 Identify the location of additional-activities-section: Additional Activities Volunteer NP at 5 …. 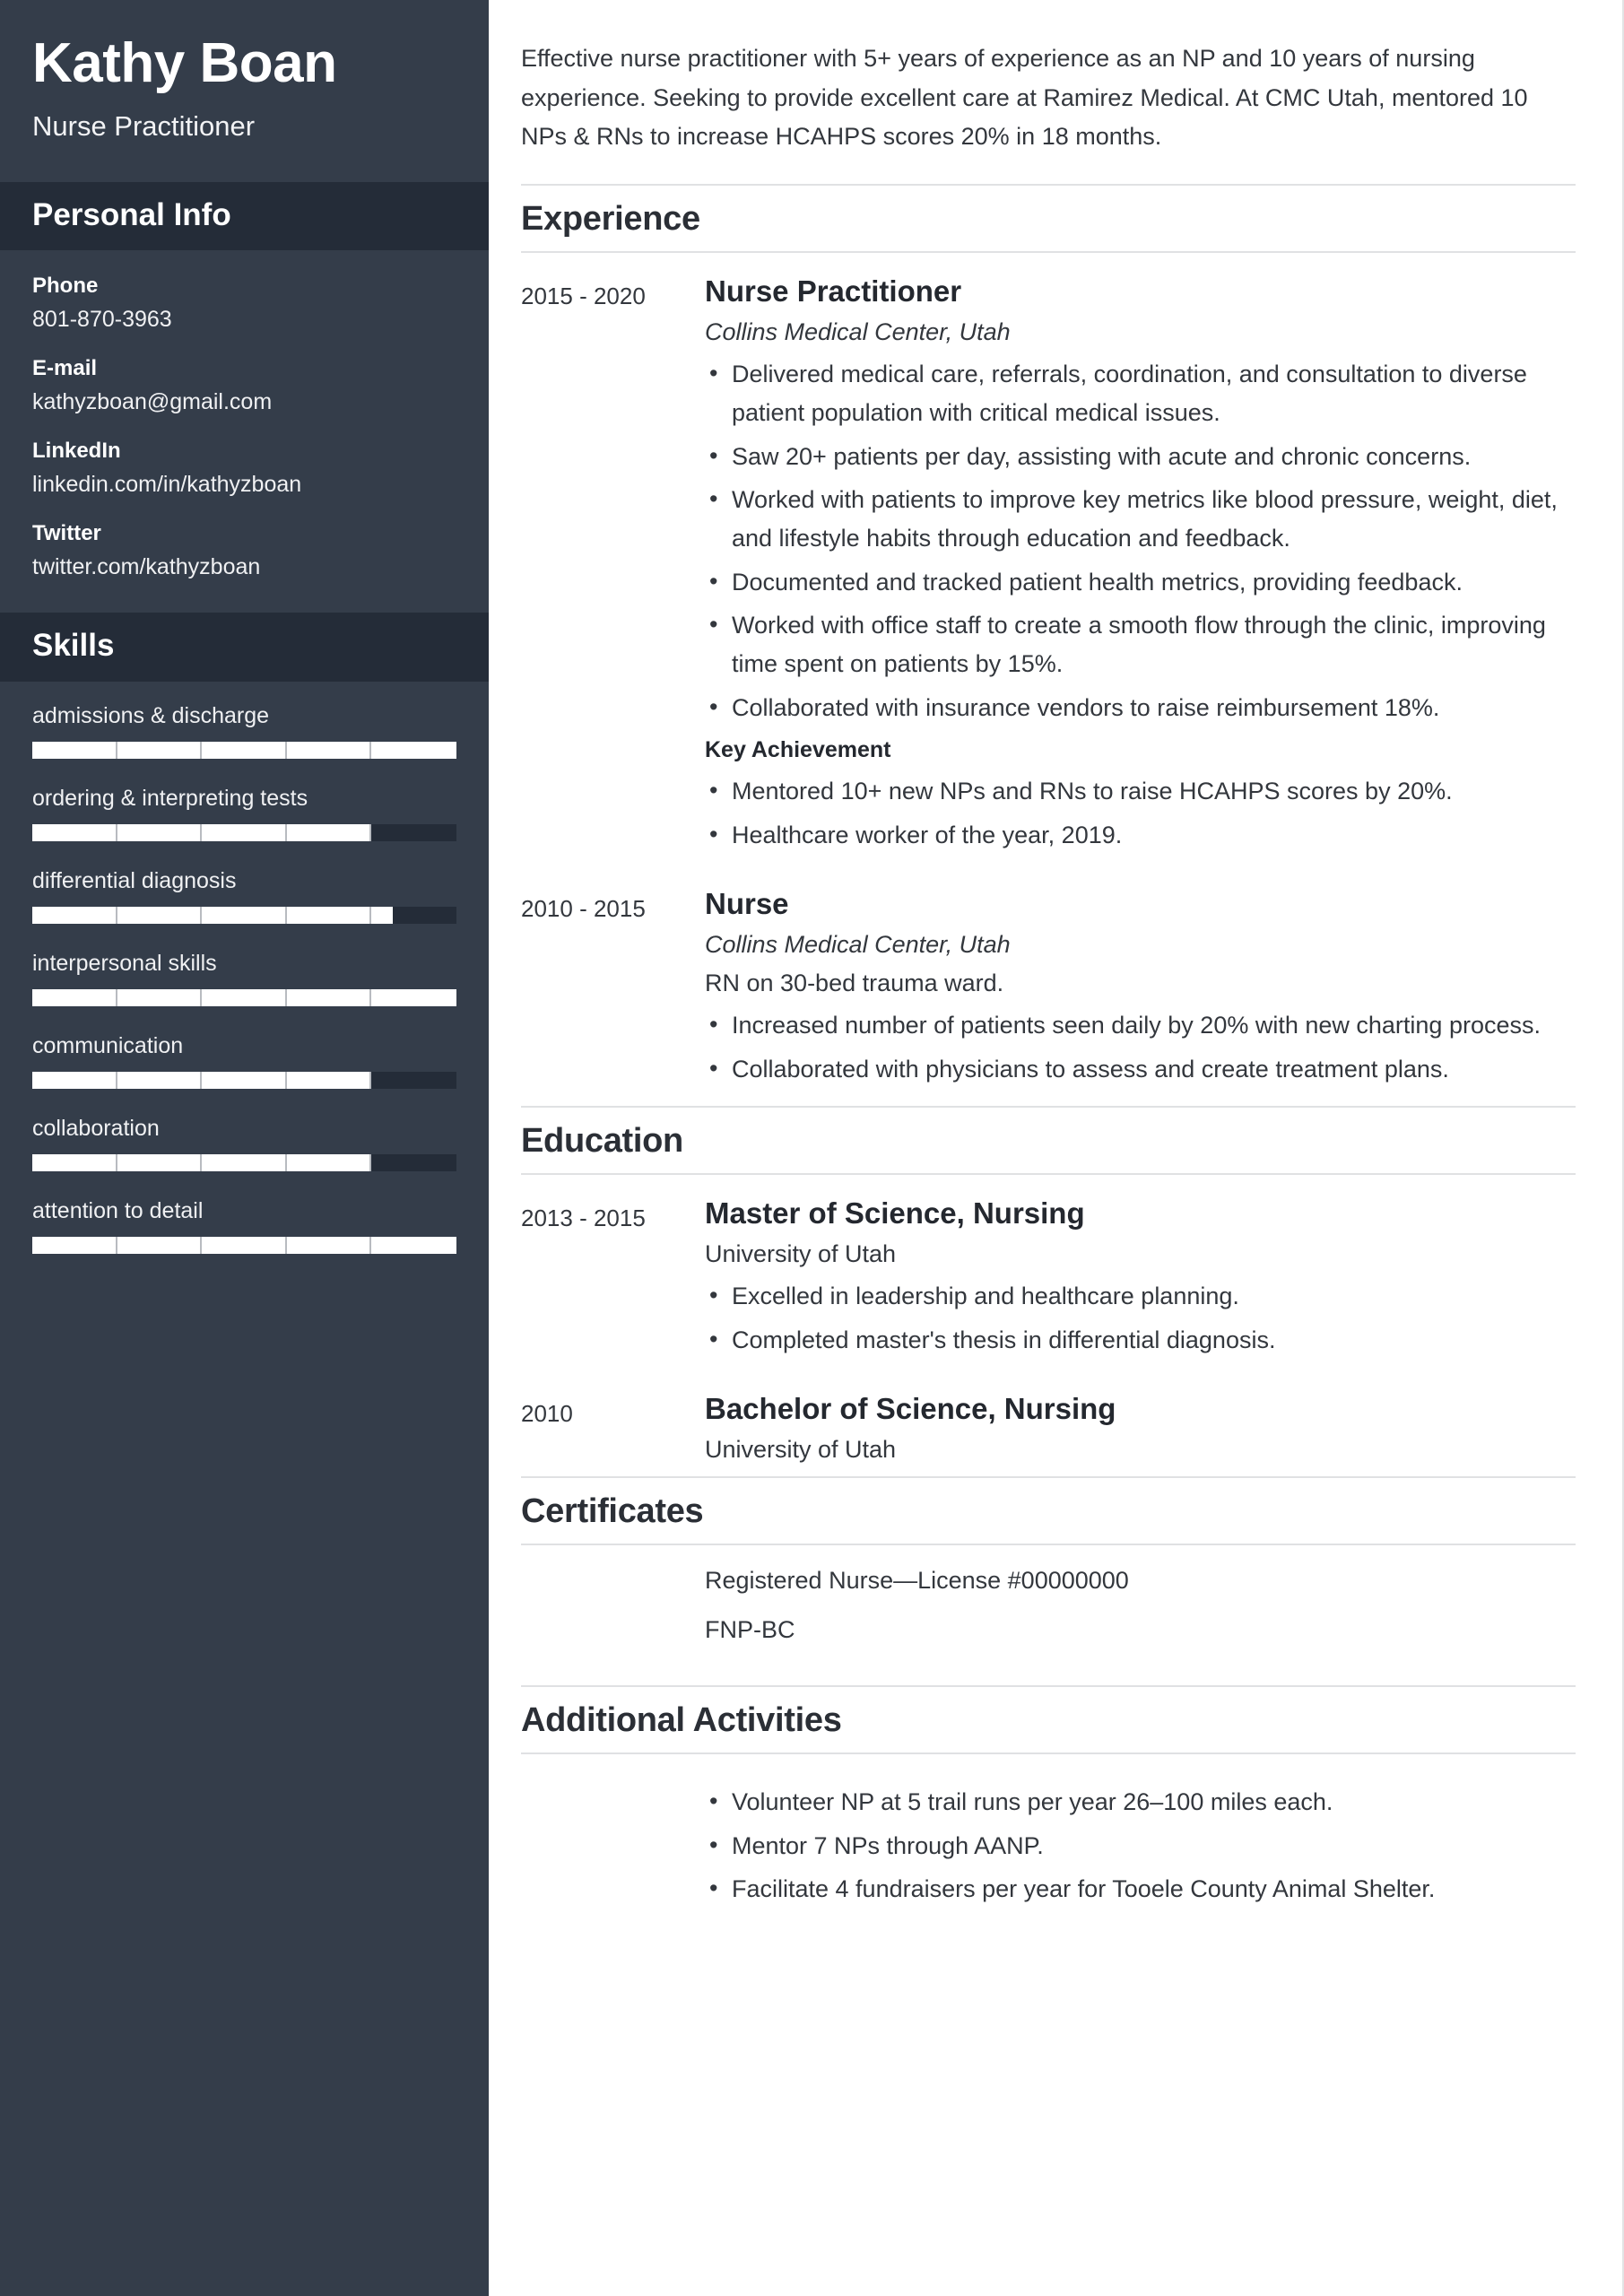
(1048, 1804).